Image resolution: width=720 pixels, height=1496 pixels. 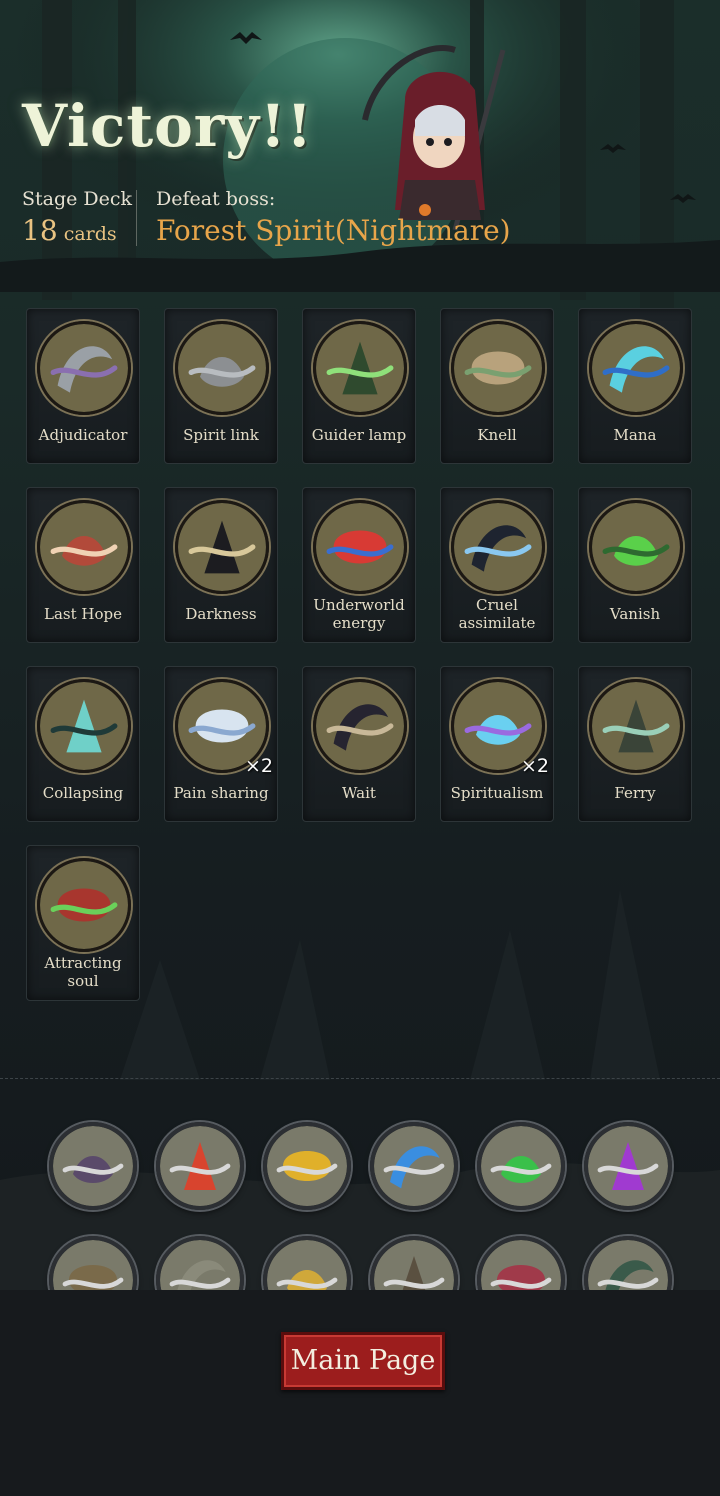 I want to click on boat-ferryman-icon, so click(x=636, y=726).